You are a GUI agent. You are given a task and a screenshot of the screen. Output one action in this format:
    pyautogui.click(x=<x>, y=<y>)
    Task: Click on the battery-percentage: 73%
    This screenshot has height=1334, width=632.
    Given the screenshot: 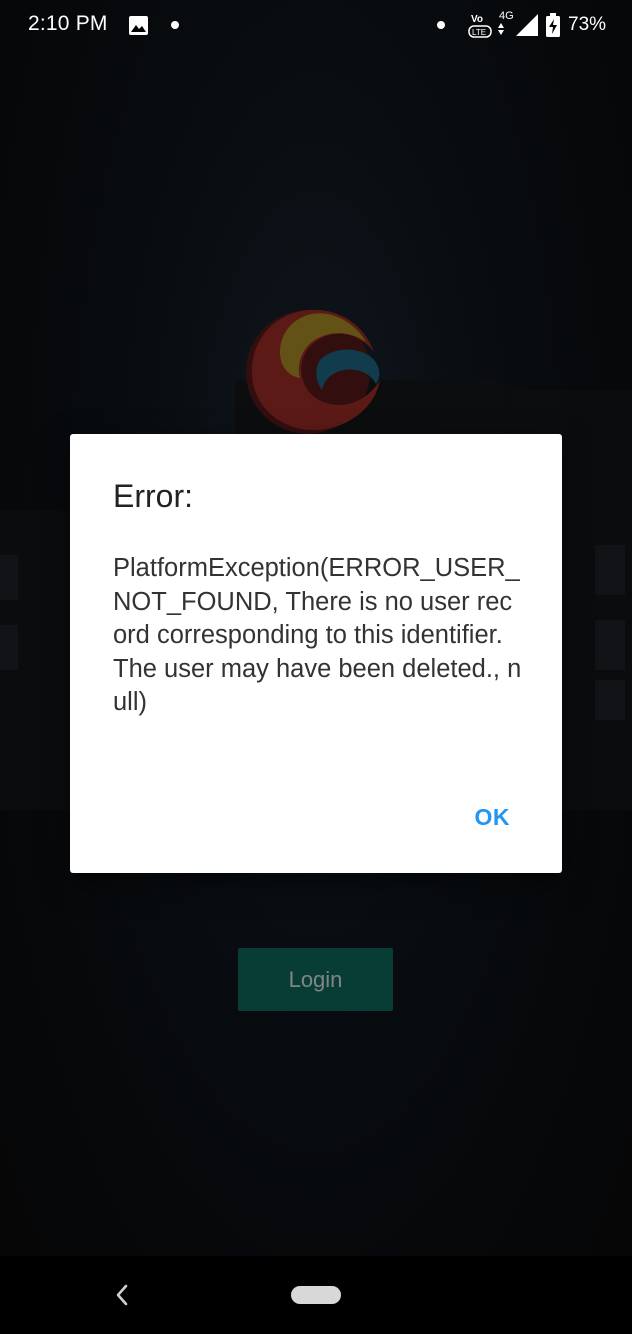 What is the action you would take?
    pyautogui.click(x=587, y=24)
    